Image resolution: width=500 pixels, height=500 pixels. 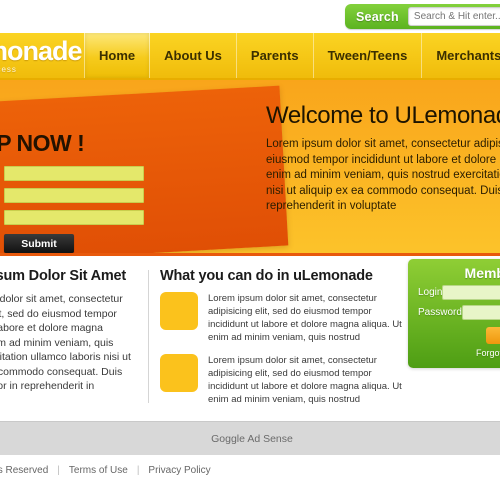 I want to click on password-input, so click(x=74, y=217).